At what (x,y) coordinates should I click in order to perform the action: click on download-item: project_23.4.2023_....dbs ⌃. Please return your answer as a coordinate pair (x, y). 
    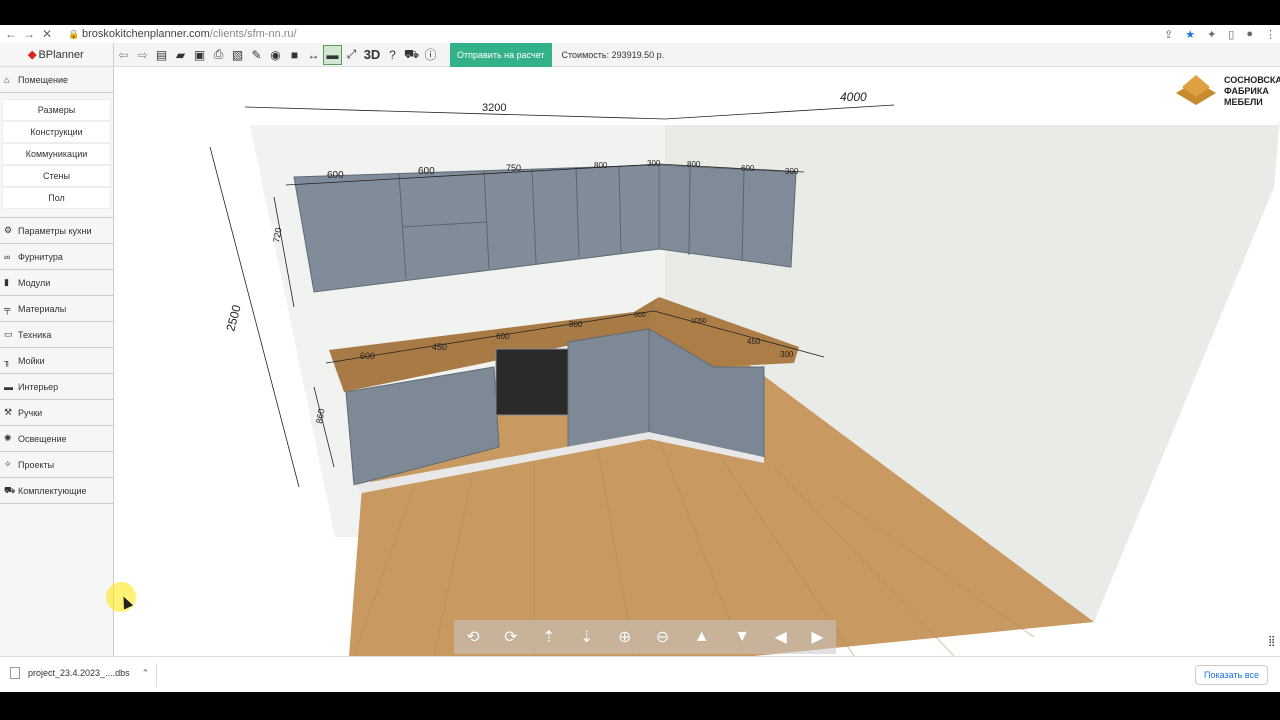
    Looking at the image, I should click on (79, 673).